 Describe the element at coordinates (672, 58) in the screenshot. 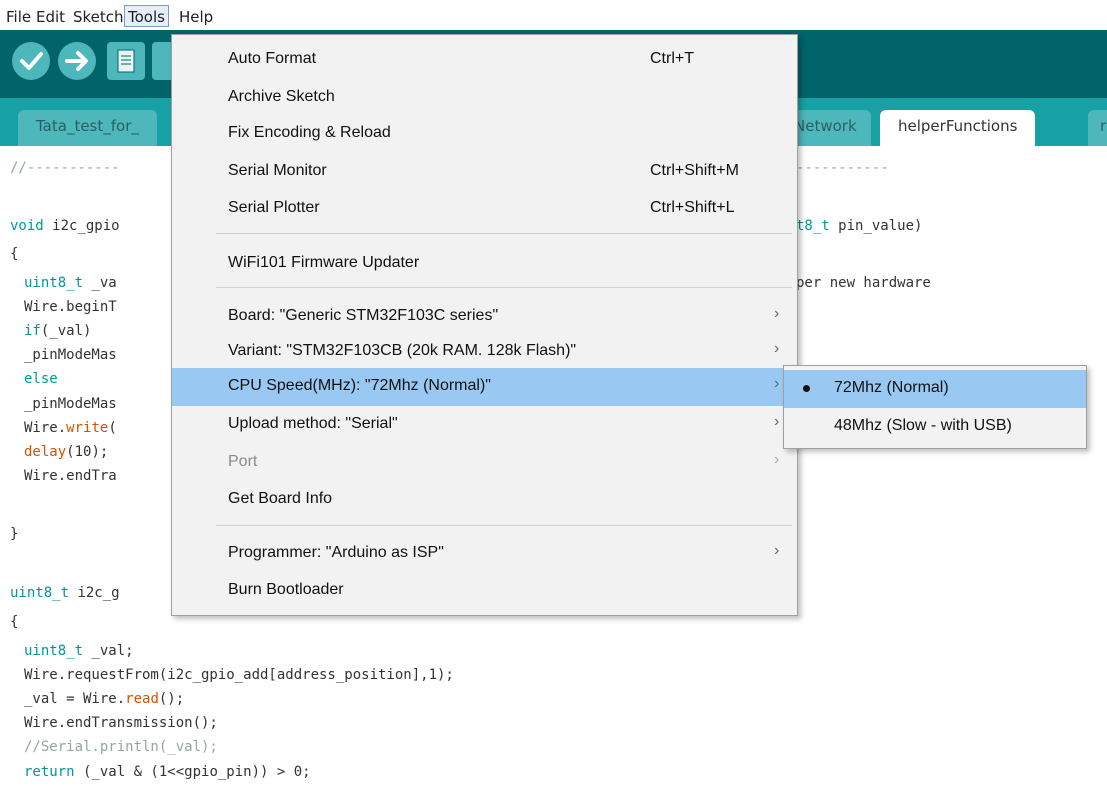

I see `shortcut-label: Ctrl+T` at that location.